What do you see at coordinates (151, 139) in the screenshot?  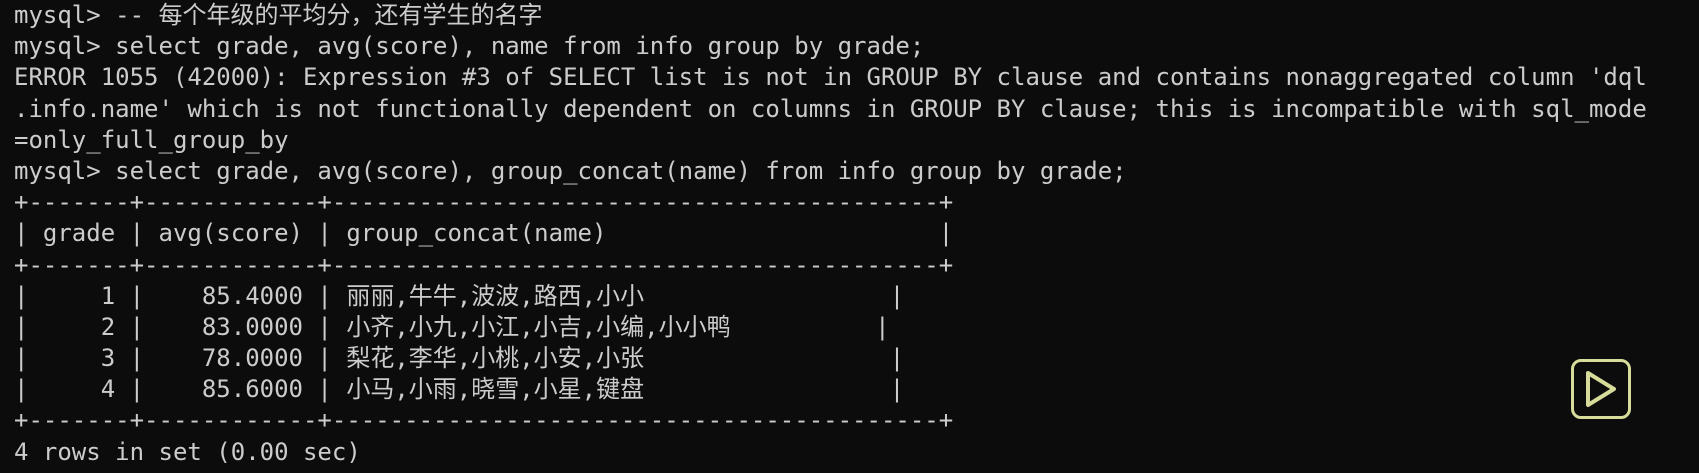 I see `terminal-line-error-3: =only_full_group_by` at bounding box center [151, 139].